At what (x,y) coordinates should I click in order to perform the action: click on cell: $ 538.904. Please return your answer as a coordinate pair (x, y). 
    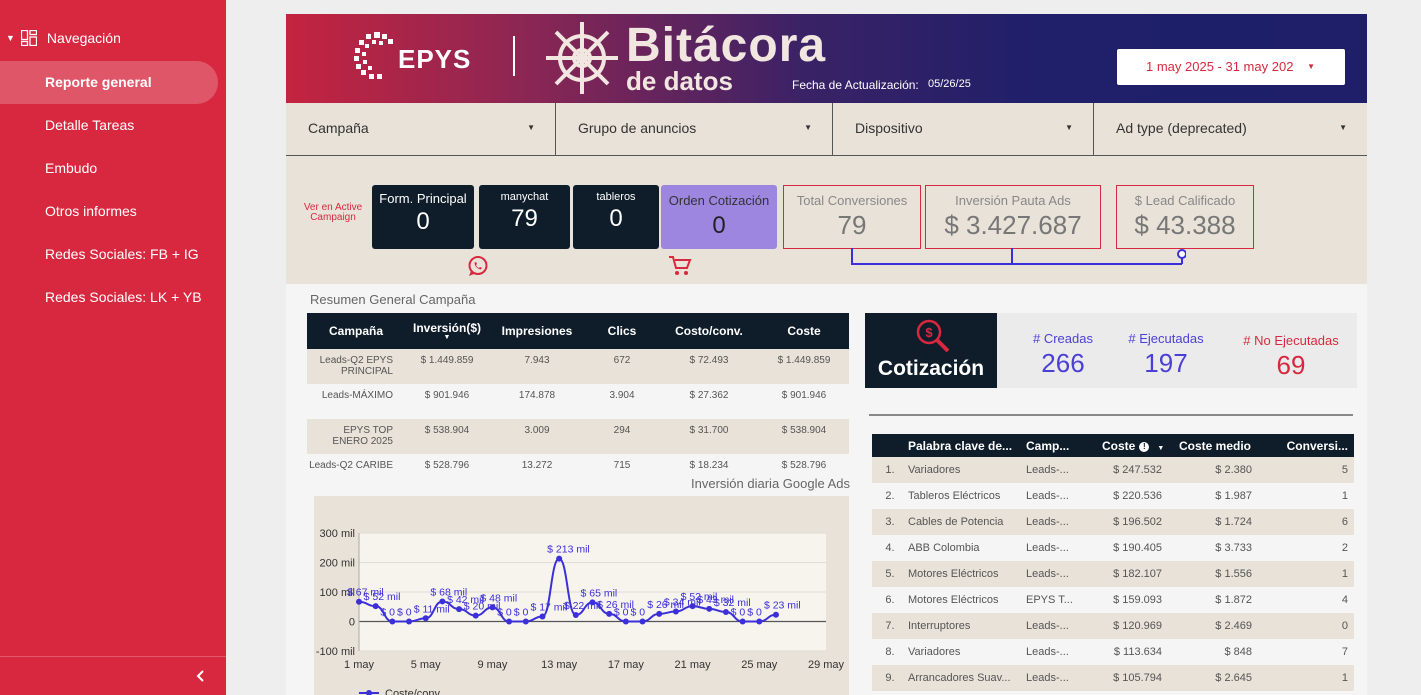
    Looking at the image, I should click on (447, 436).